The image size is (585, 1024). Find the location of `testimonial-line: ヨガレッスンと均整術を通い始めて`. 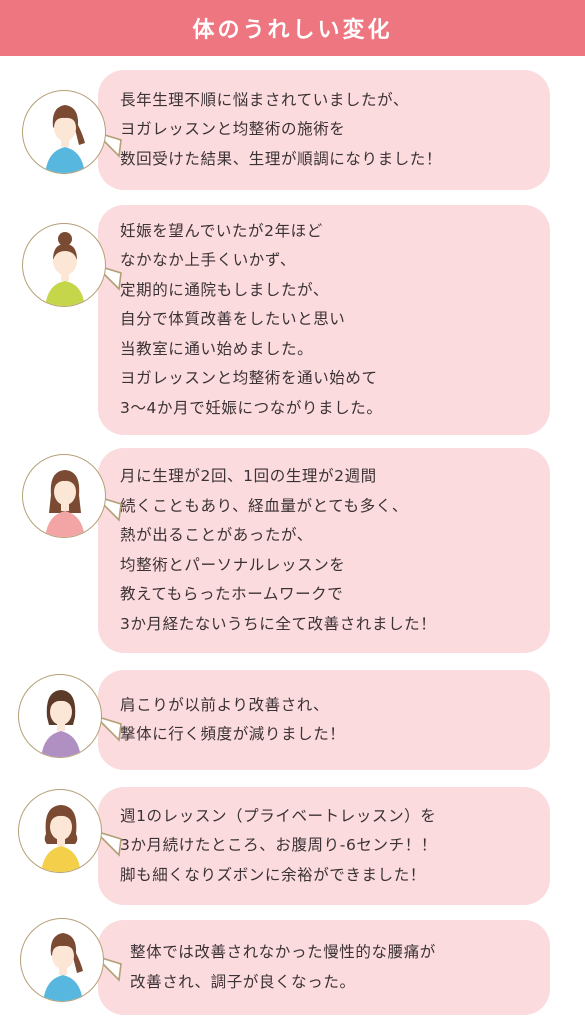

testimonial-line: ヨガレッスンと均整術を通い始めて is located at coordinates (249, 378).